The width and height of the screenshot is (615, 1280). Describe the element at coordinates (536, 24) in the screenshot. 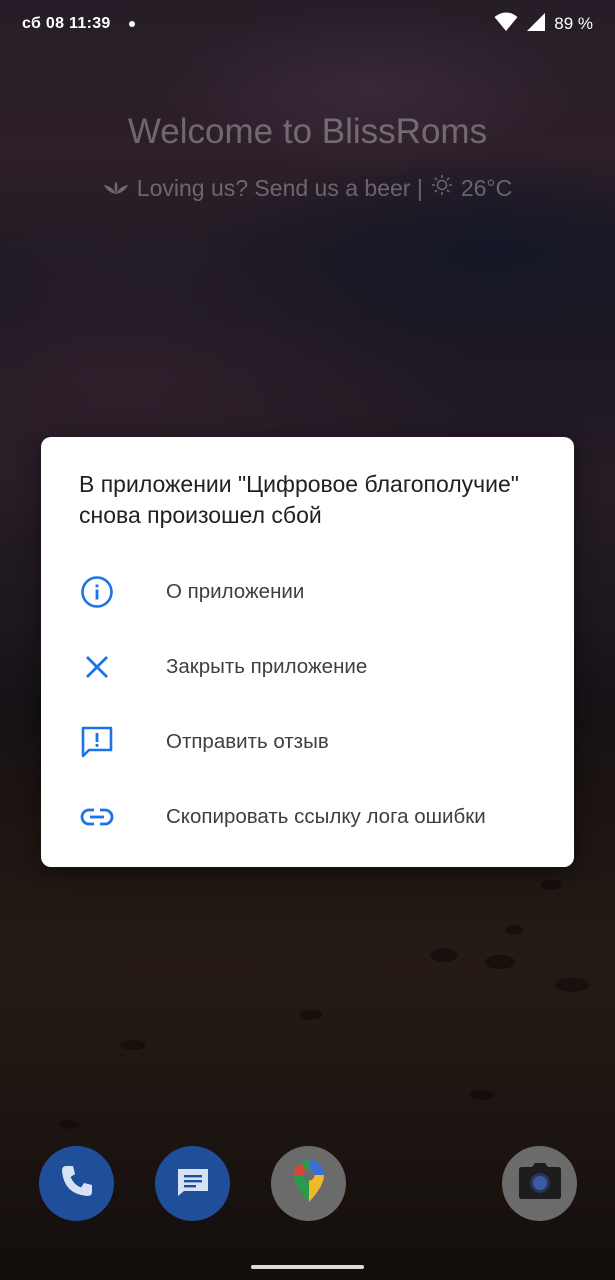

I see `signal-icon` at that location.